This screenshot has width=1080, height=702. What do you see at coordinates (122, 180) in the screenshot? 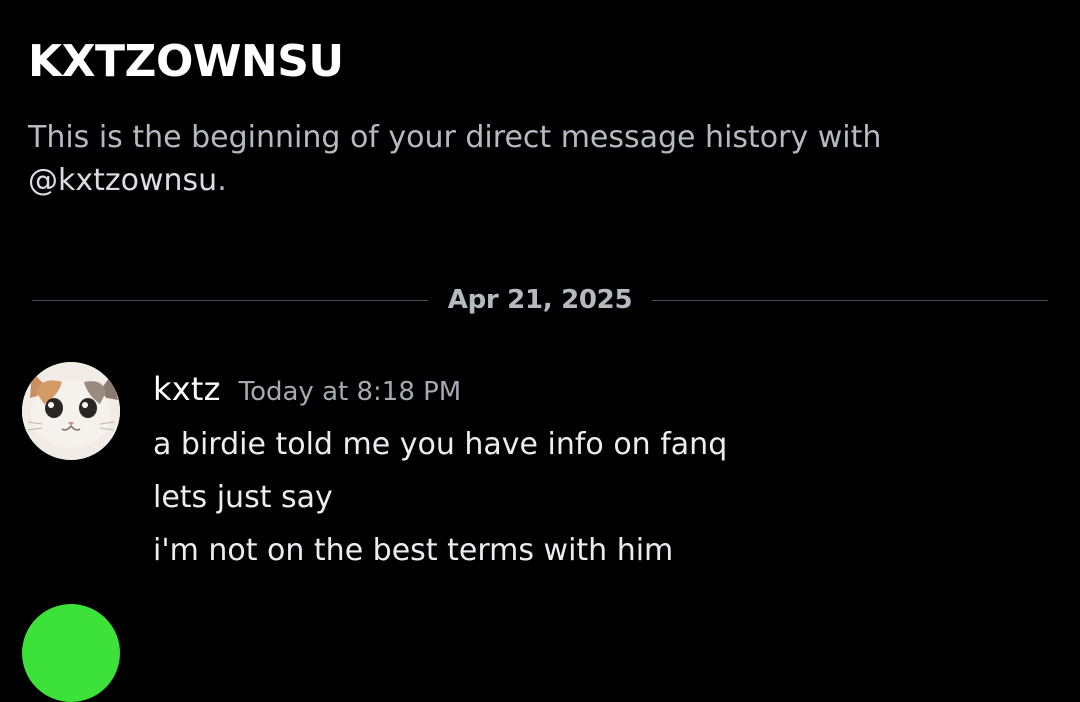
I see `user-mention: @kxtzownsu` at bounding box center [122, 180].